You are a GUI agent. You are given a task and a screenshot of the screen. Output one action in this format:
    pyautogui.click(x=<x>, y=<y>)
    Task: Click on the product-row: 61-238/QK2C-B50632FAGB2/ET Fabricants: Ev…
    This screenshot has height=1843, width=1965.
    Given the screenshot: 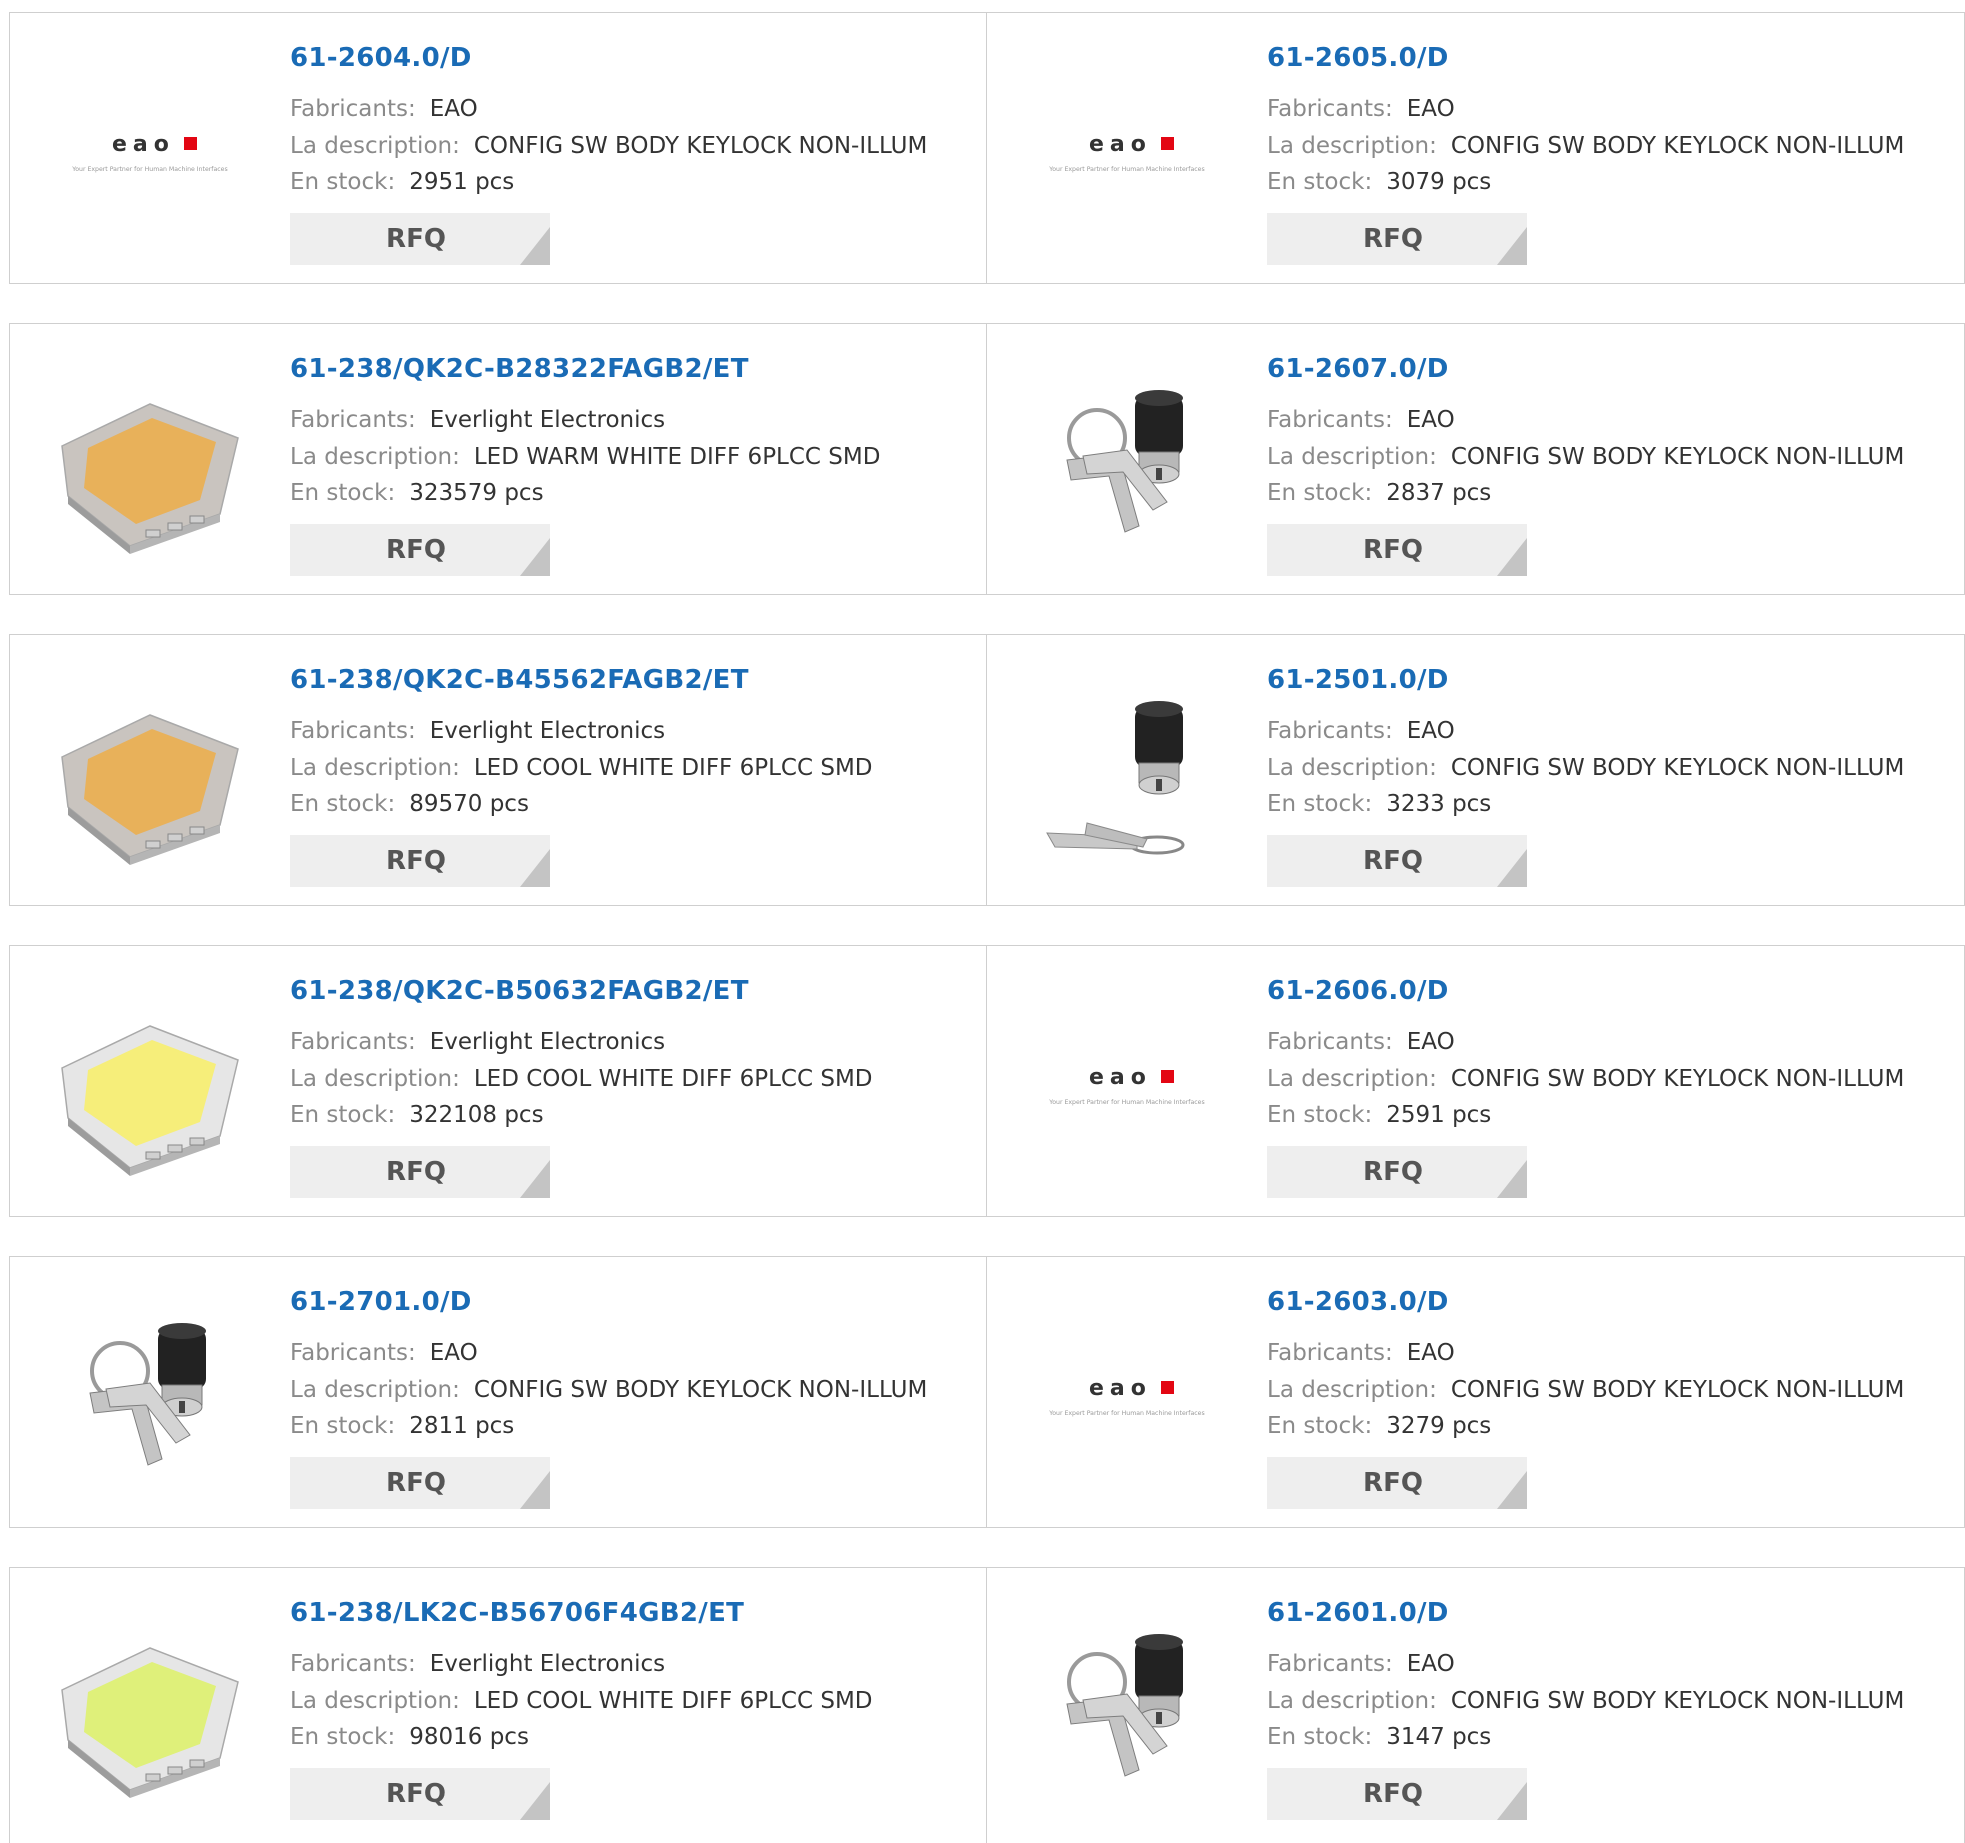 What is the action you would take?
    pyautogui.click(x=987, y=1081)
    